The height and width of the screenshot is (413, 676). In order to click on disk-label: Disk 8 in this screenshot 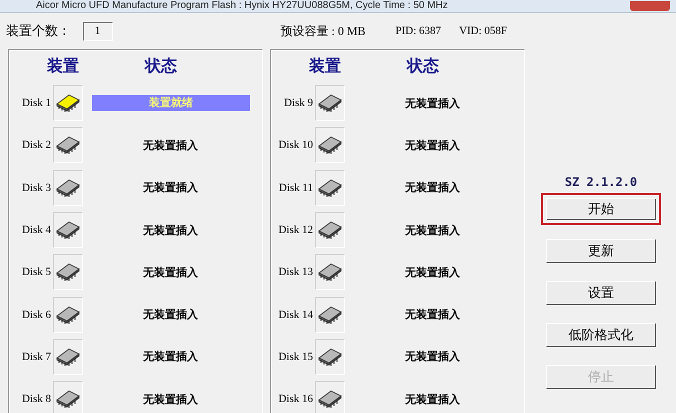, I will do `click(35, 399)`.